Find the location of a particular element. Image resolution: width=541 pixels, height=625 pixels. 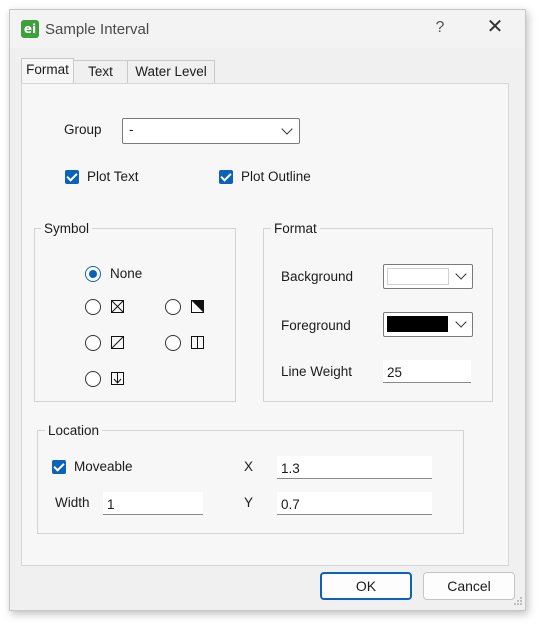

x-label: X is located at coordinates (249, 466).